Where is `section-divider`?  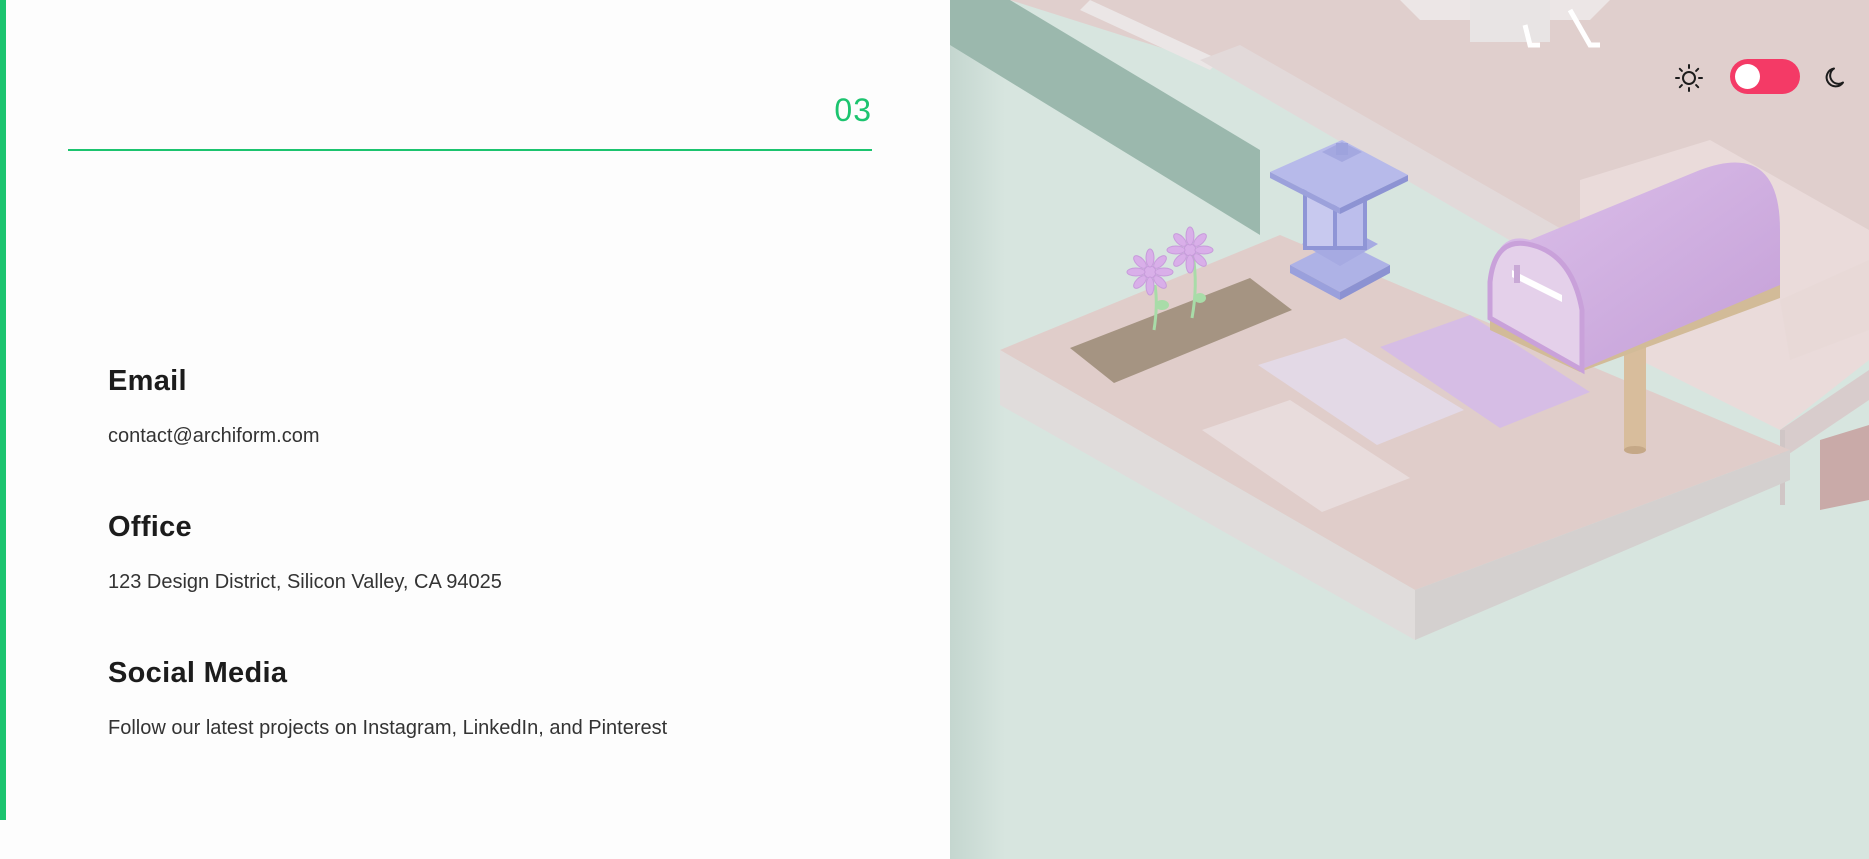 section-divider is located at coordinates (470, 150).